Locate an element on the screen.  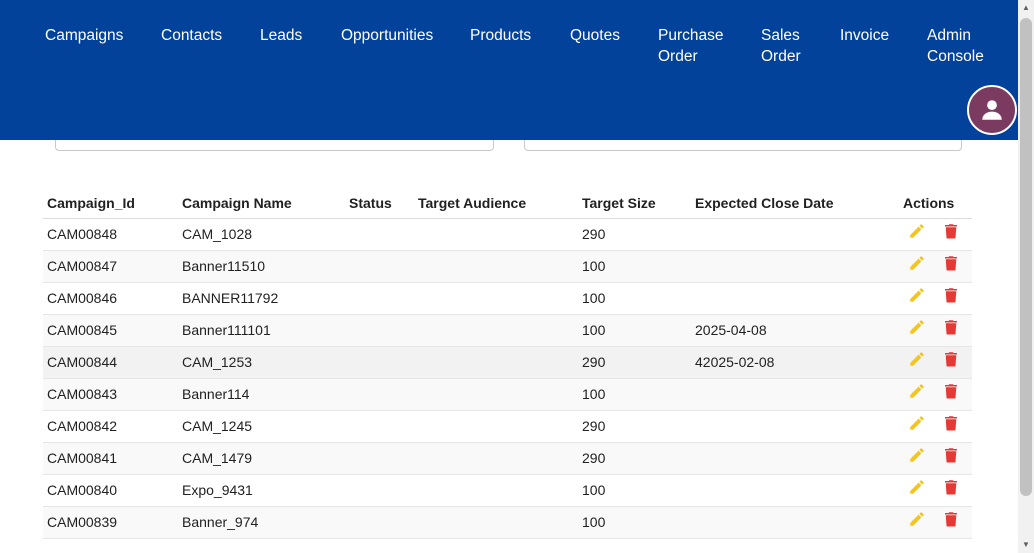
cell-campaign-name: BANNER11792 is located at coordinates (261, 298).